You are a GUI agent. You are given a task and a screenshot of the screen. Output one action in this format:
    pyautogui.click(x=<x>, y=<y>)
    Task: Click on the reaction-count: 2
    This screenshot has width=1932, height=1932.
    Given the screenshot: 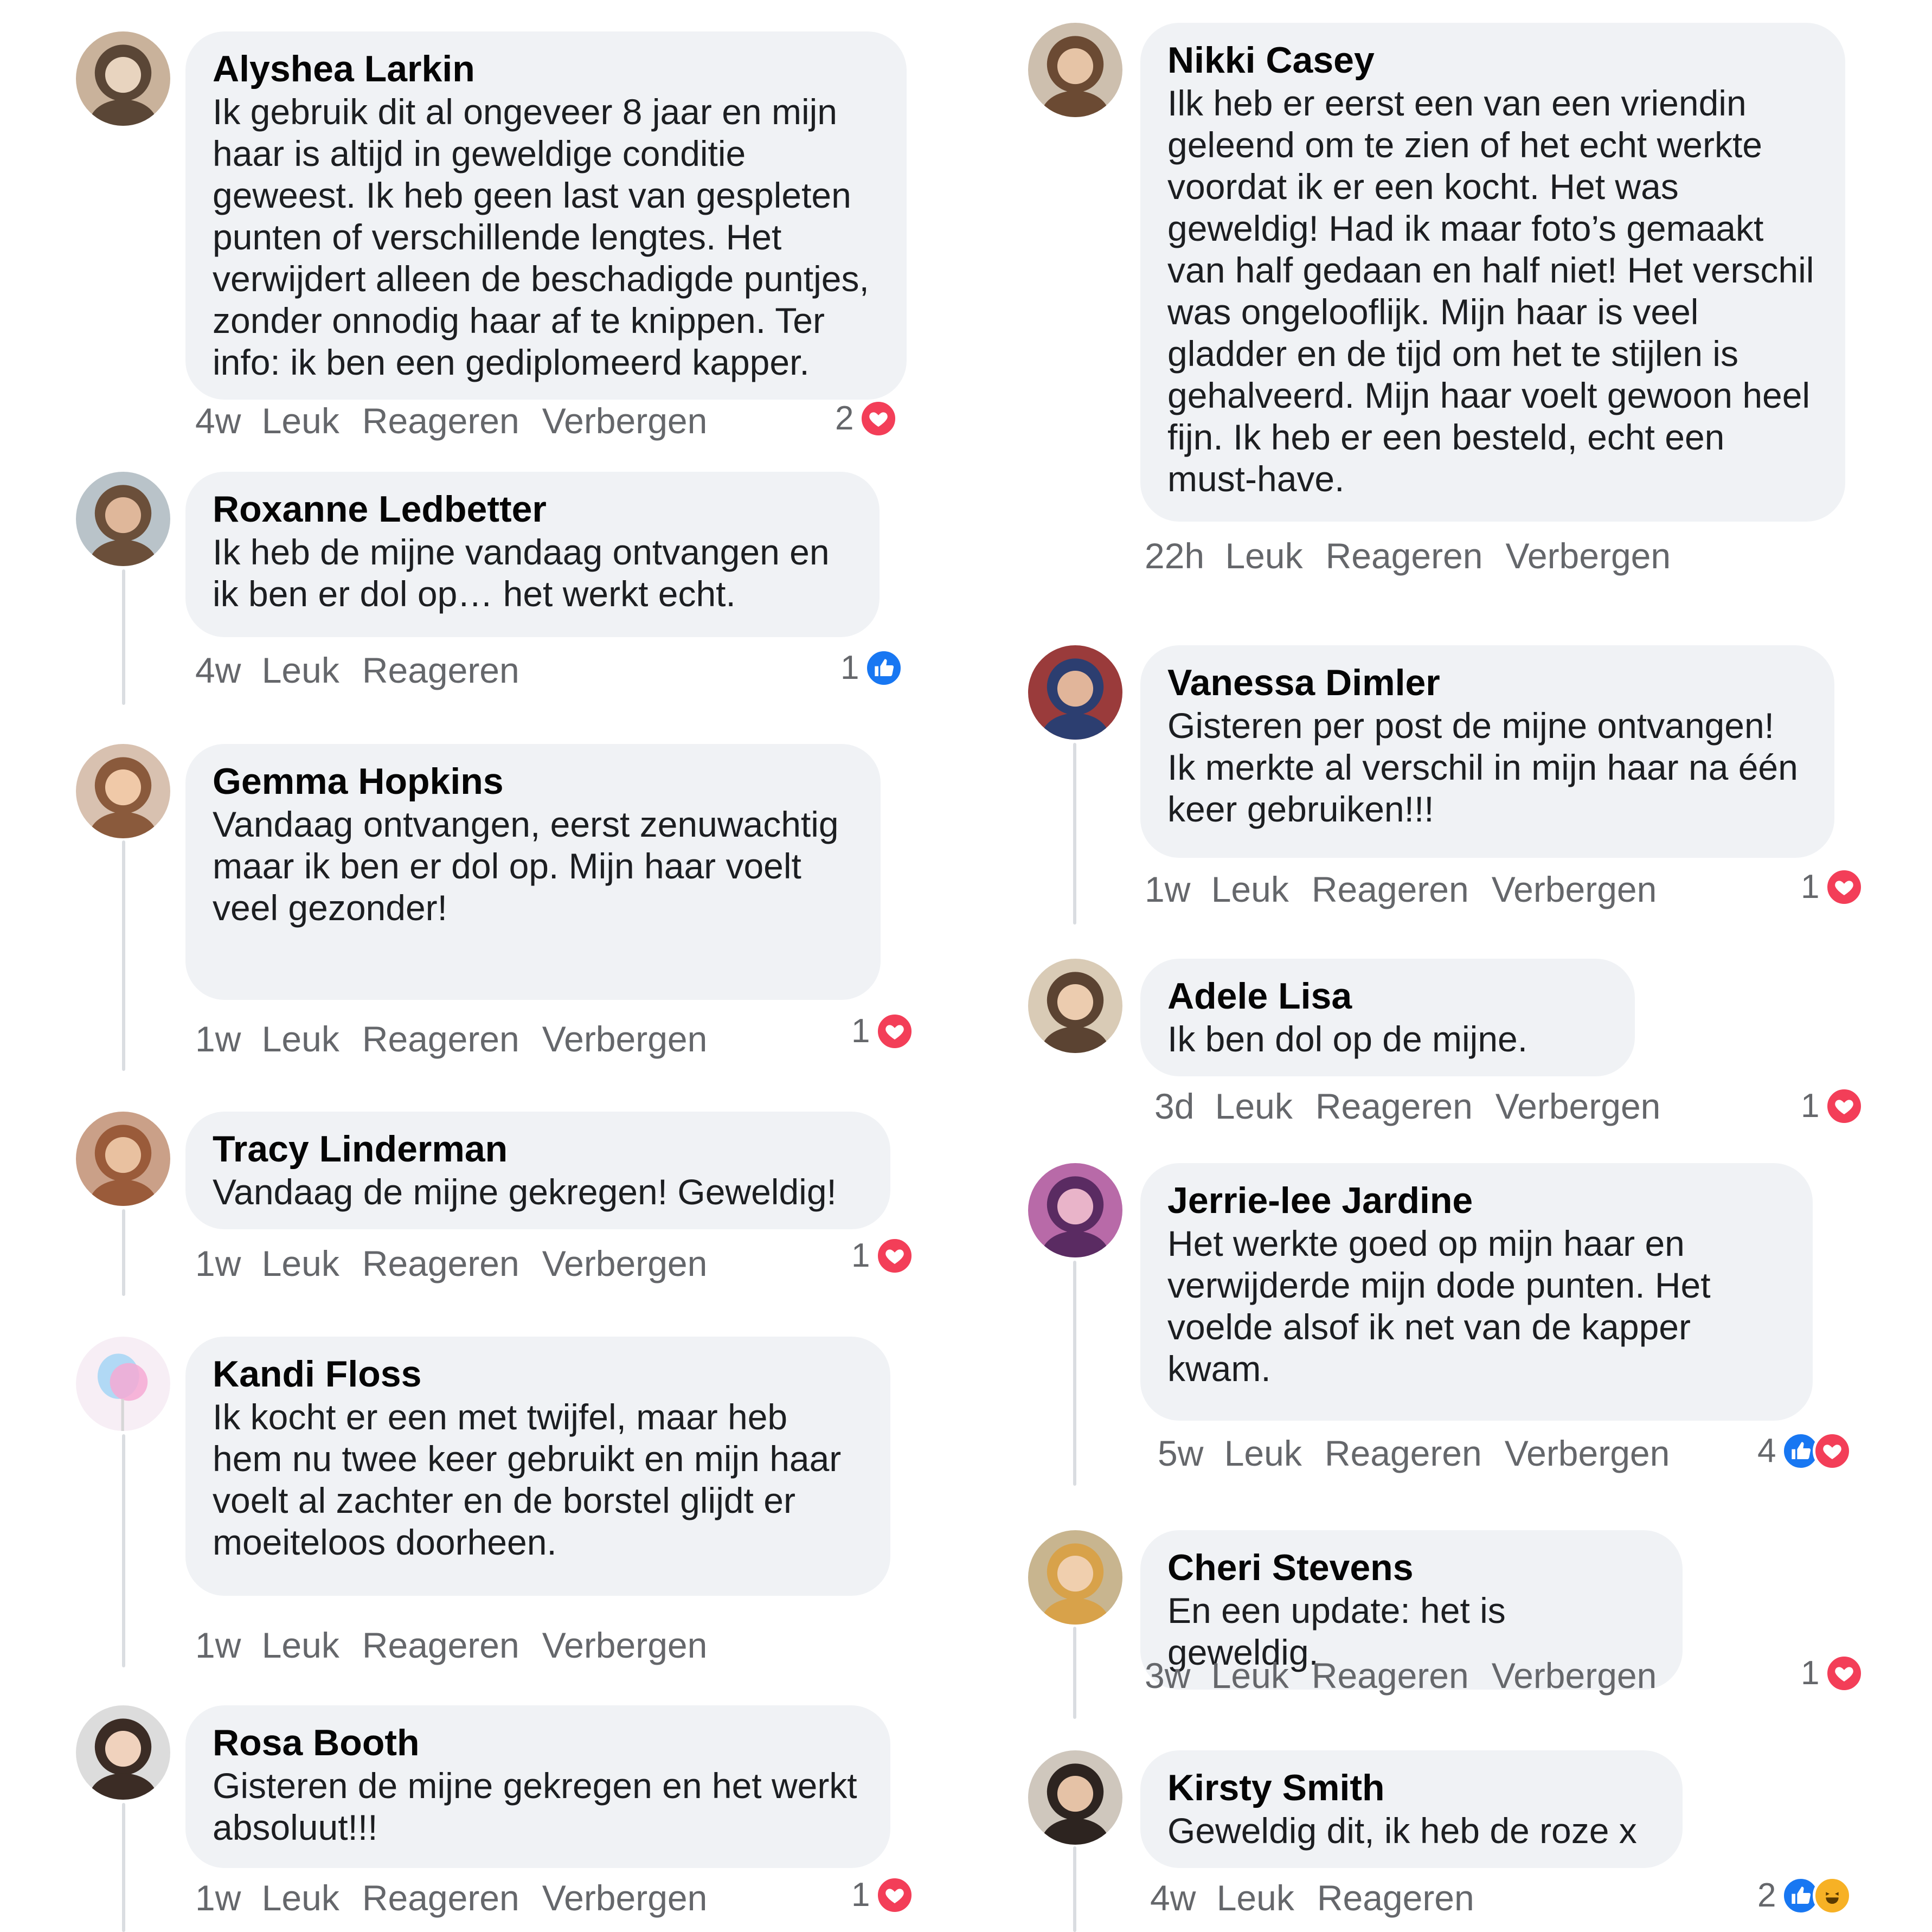 What is the action you would take?
    pyautogui.click(x=845, y=418)
    